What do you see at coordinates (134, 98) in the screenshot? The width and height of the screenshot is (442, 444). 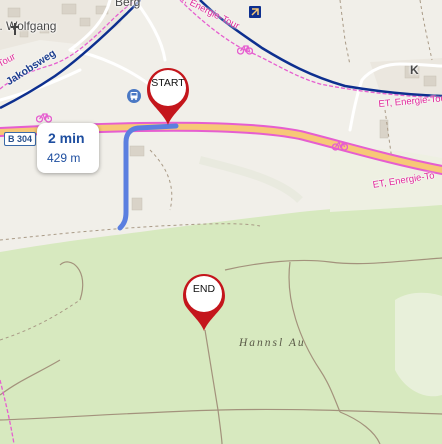 I see `bus-stop-icon` at bounding box center [134, 98].